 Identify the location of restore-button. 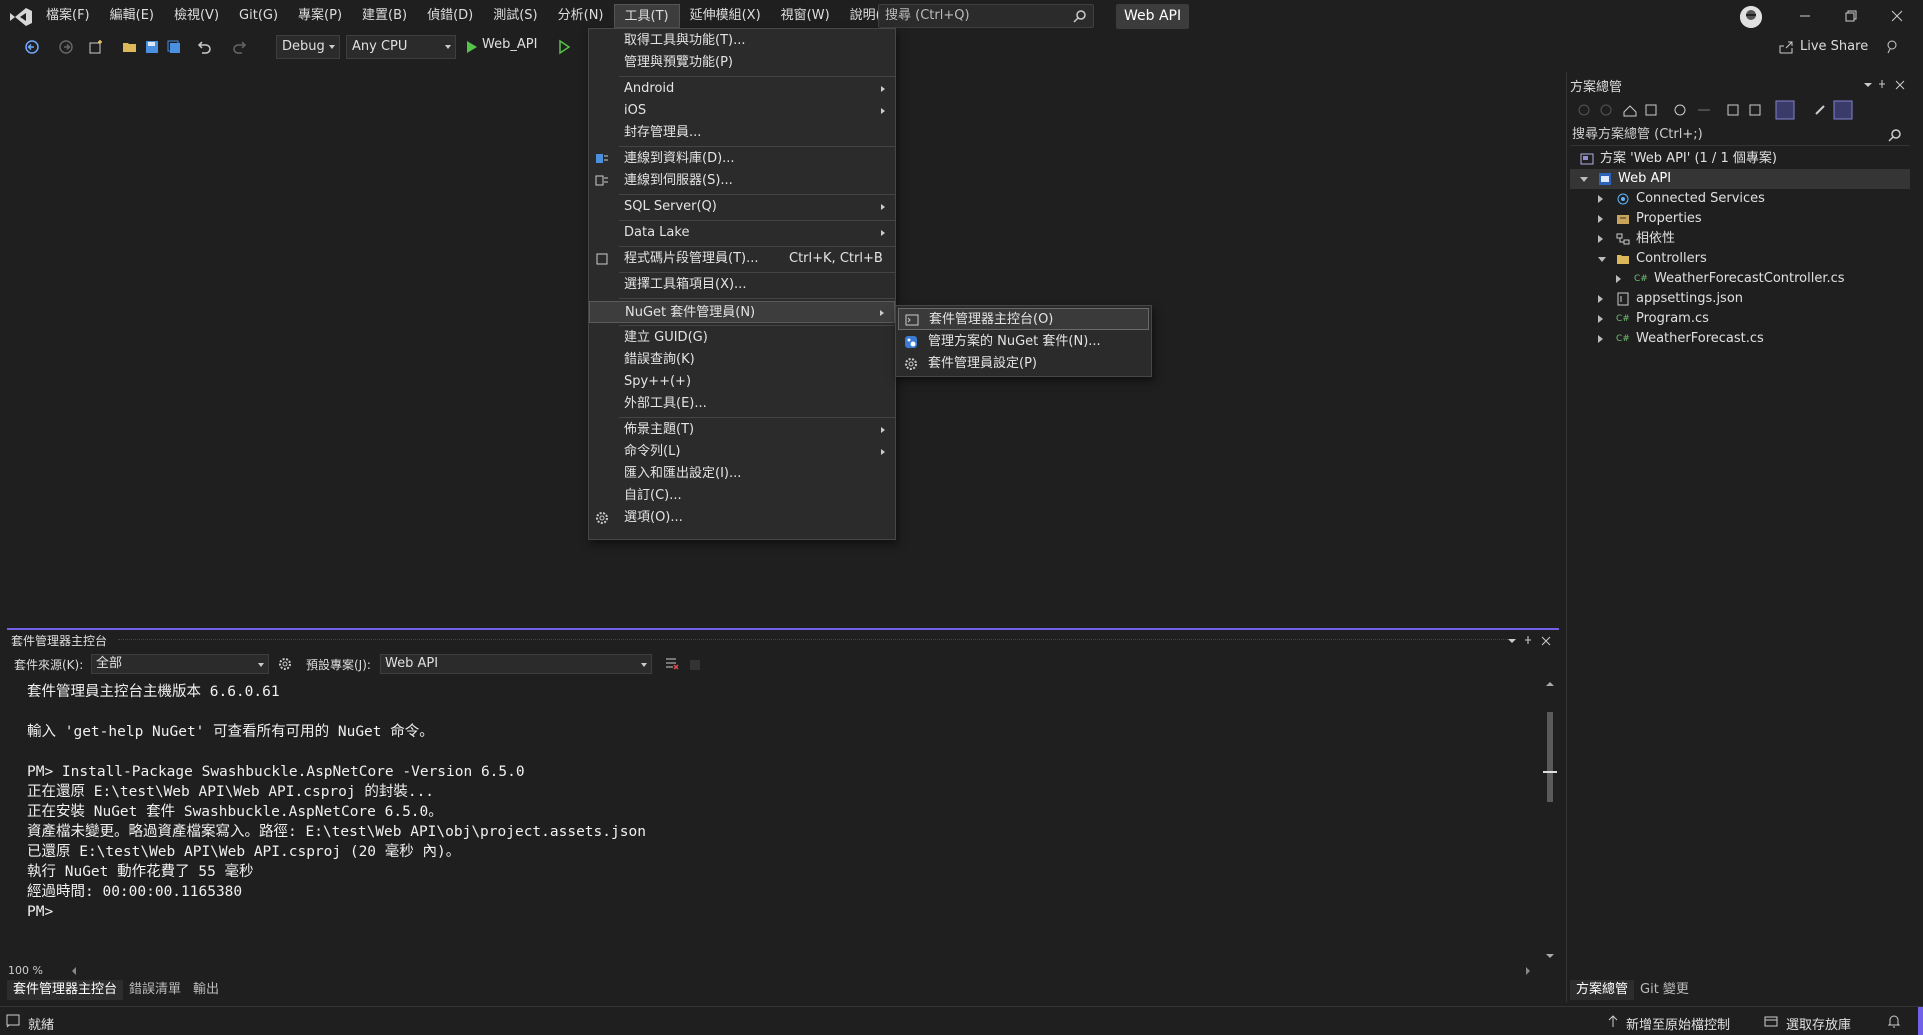
(1851, 16).